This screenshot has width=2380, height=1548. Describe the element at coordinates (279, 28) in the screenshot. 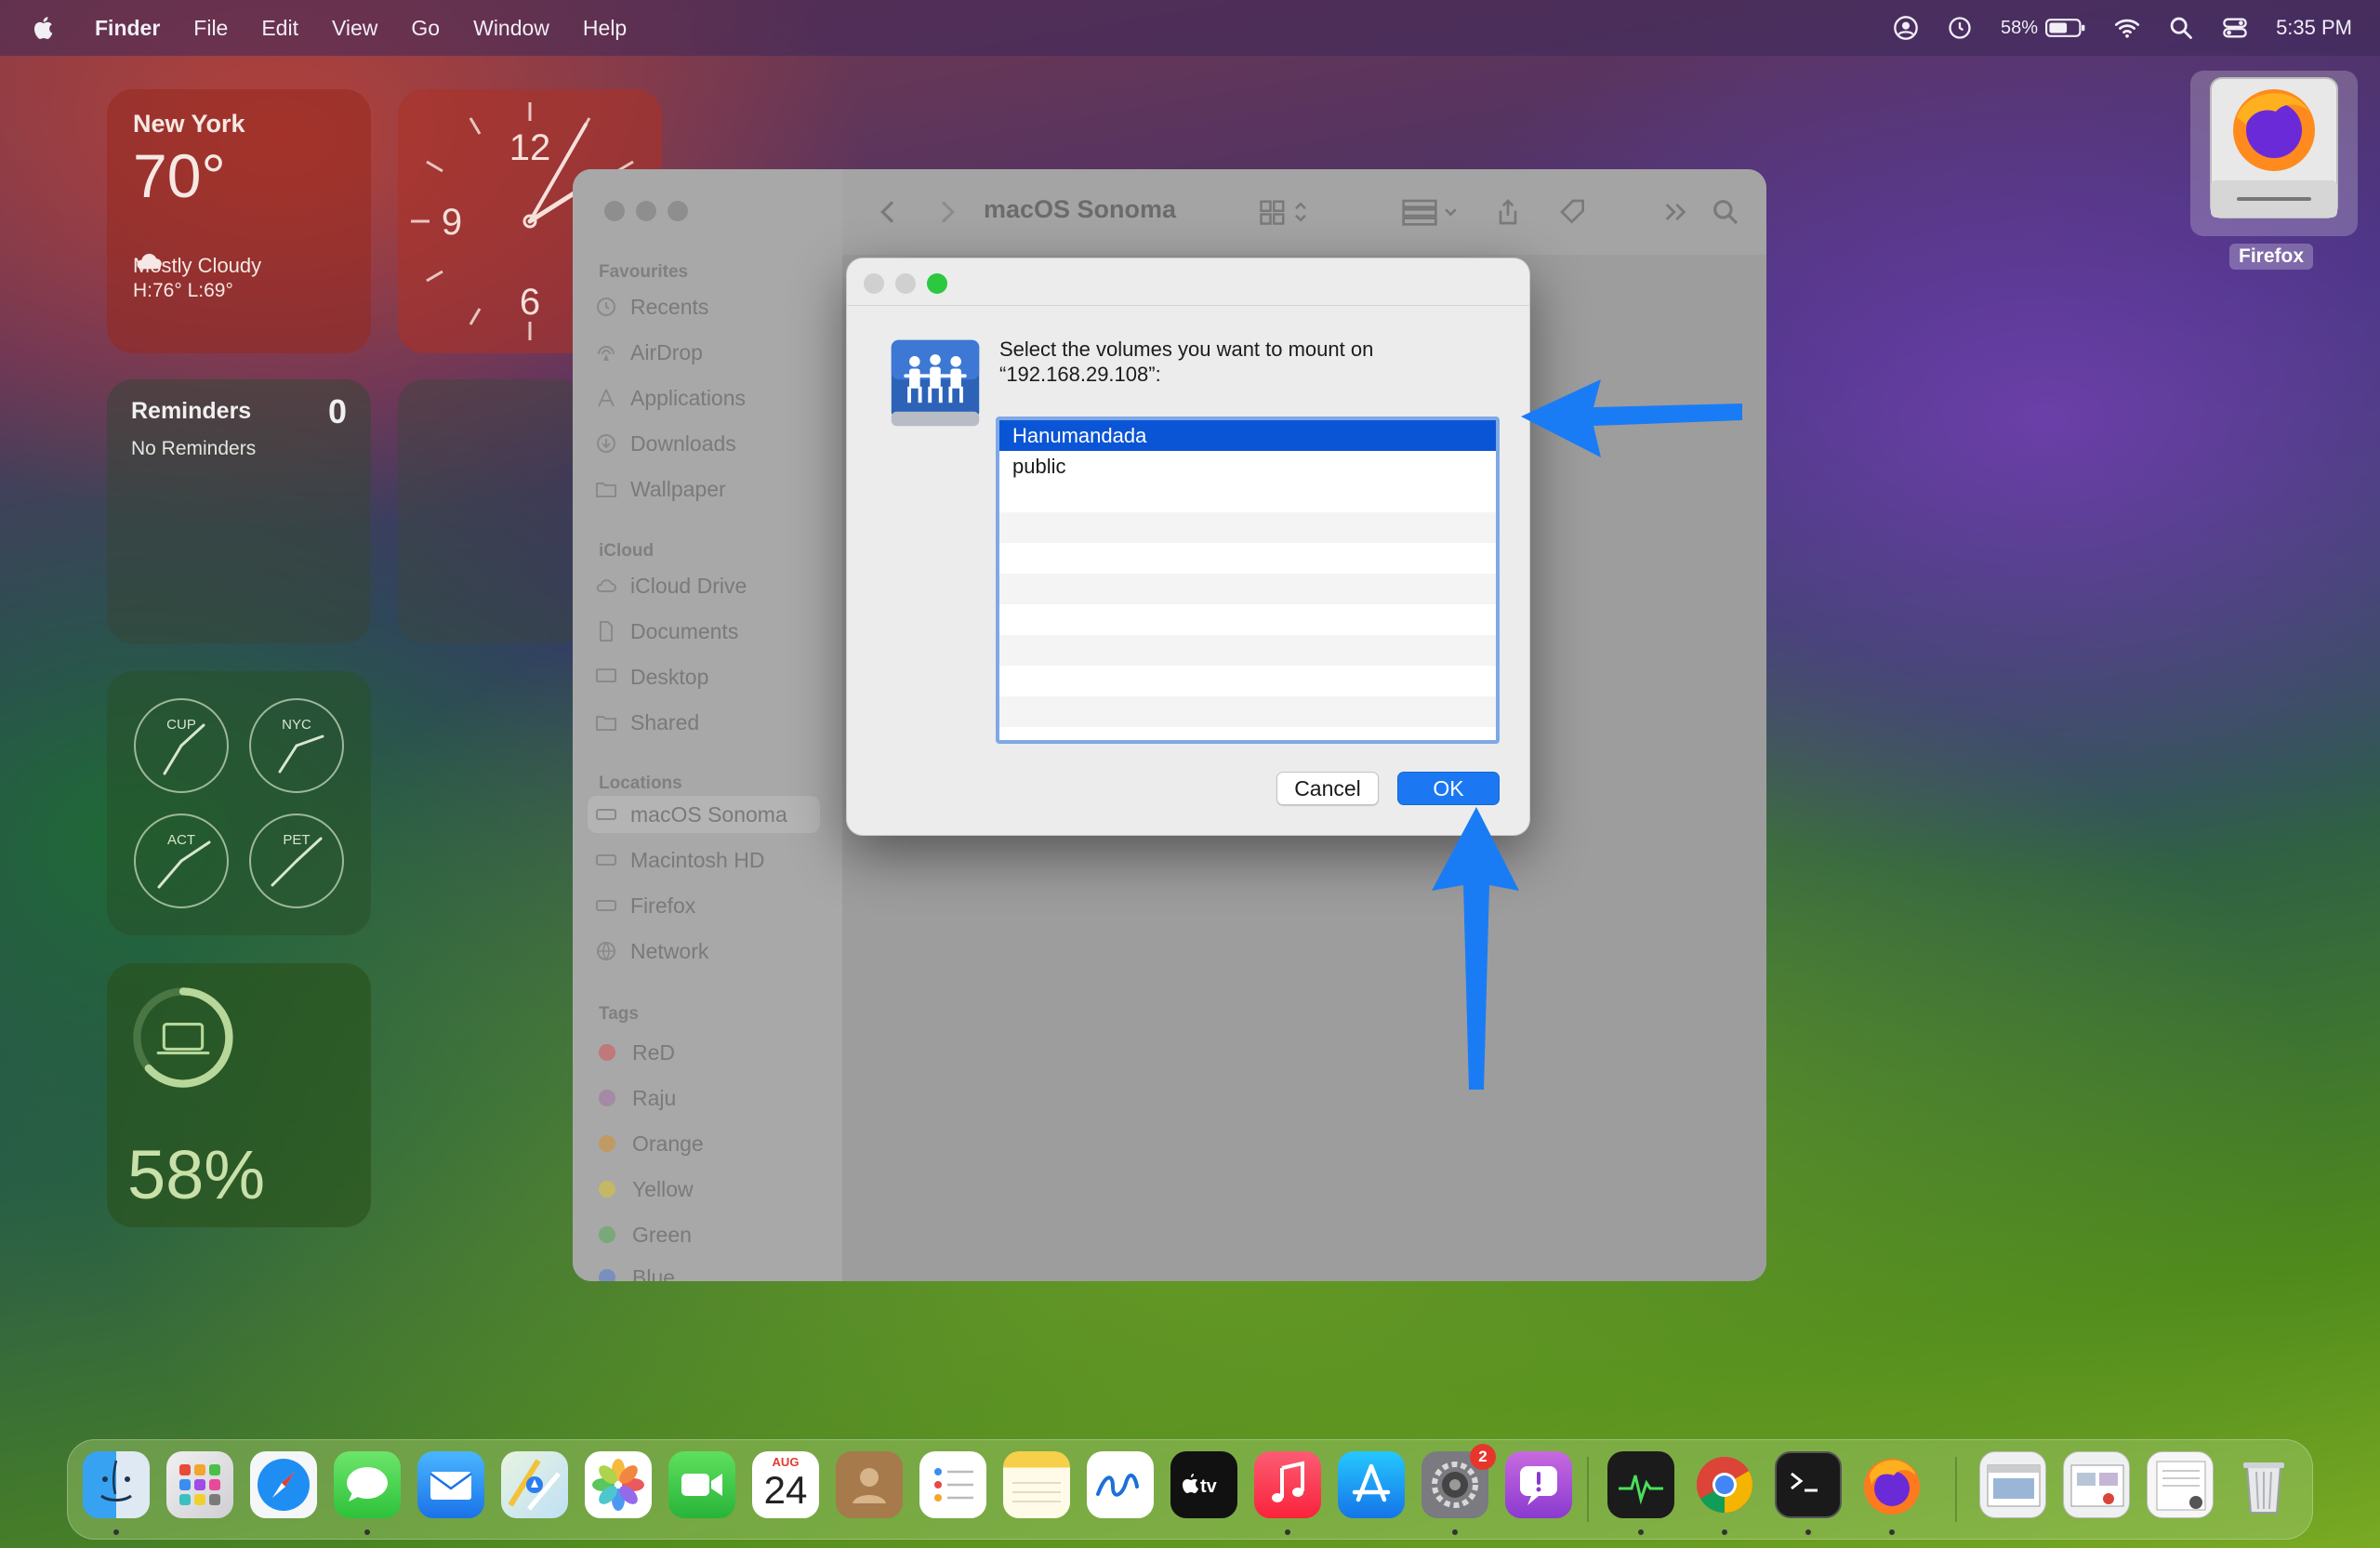

I see `menu-edit: Edit` at that location.